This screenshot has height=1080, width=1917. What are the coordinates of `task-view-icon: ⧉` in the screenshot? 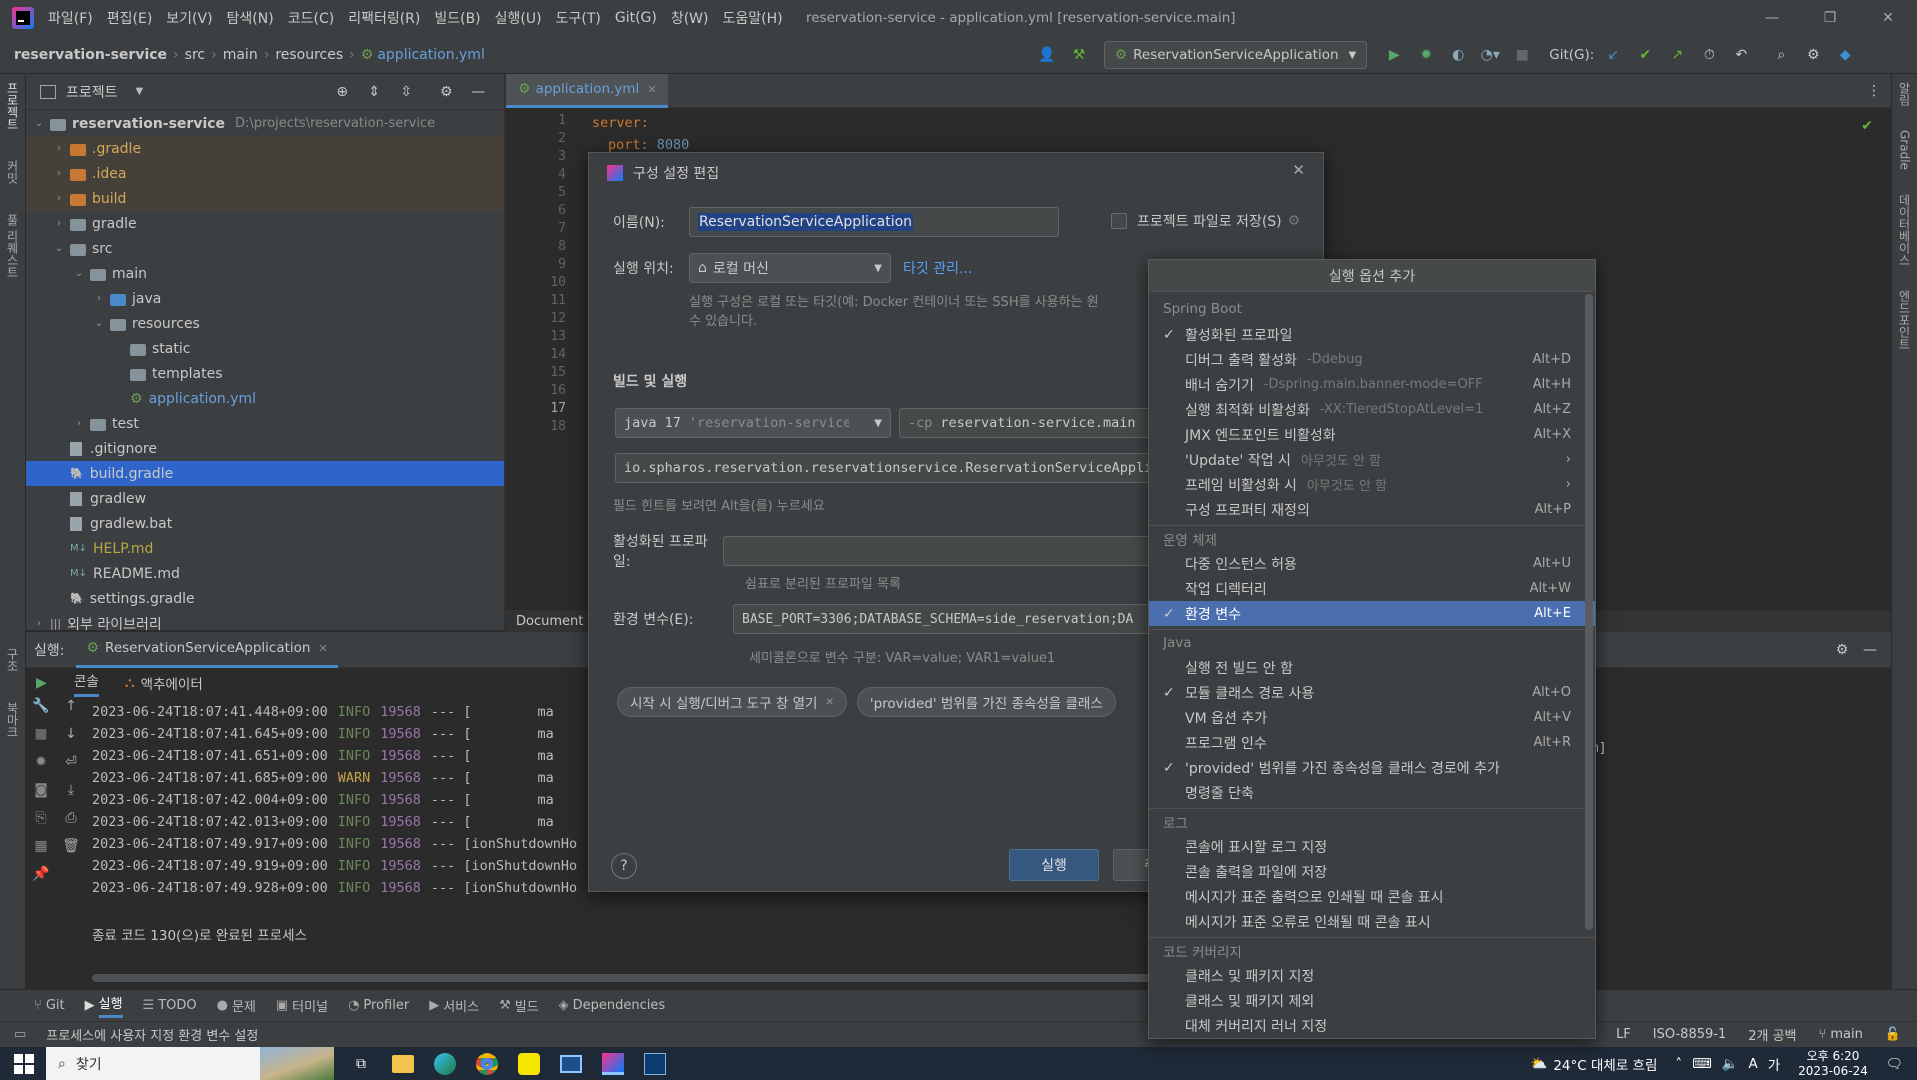 It's located at (361, 1064).